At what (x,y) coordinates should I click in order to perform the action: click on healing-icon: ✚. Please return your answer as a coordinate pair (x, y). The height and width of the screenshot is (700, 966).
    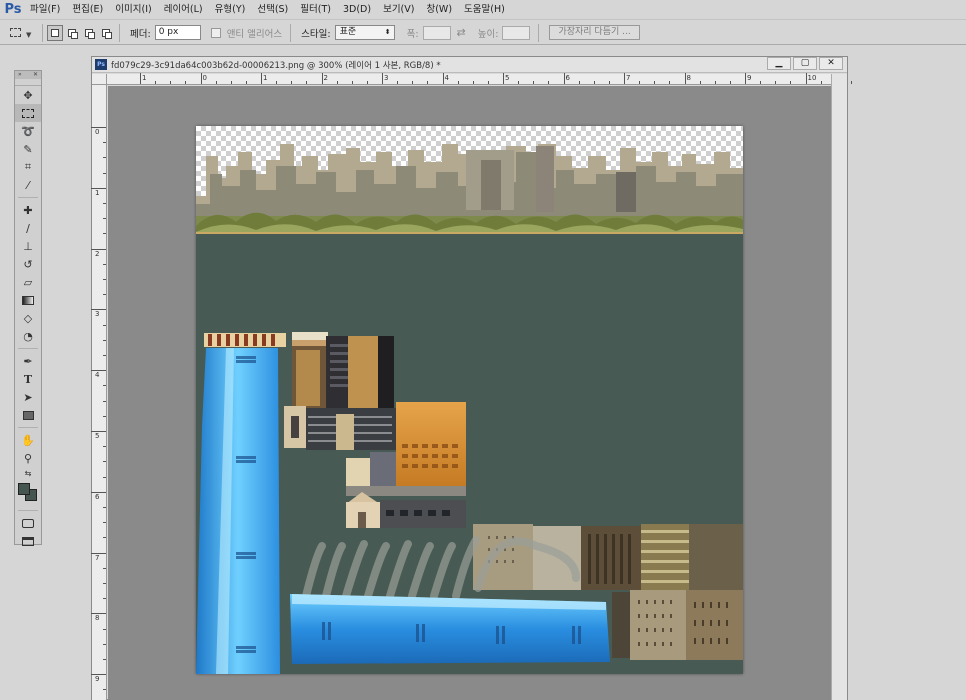
    Looking at the image, I should click on (28, 210).